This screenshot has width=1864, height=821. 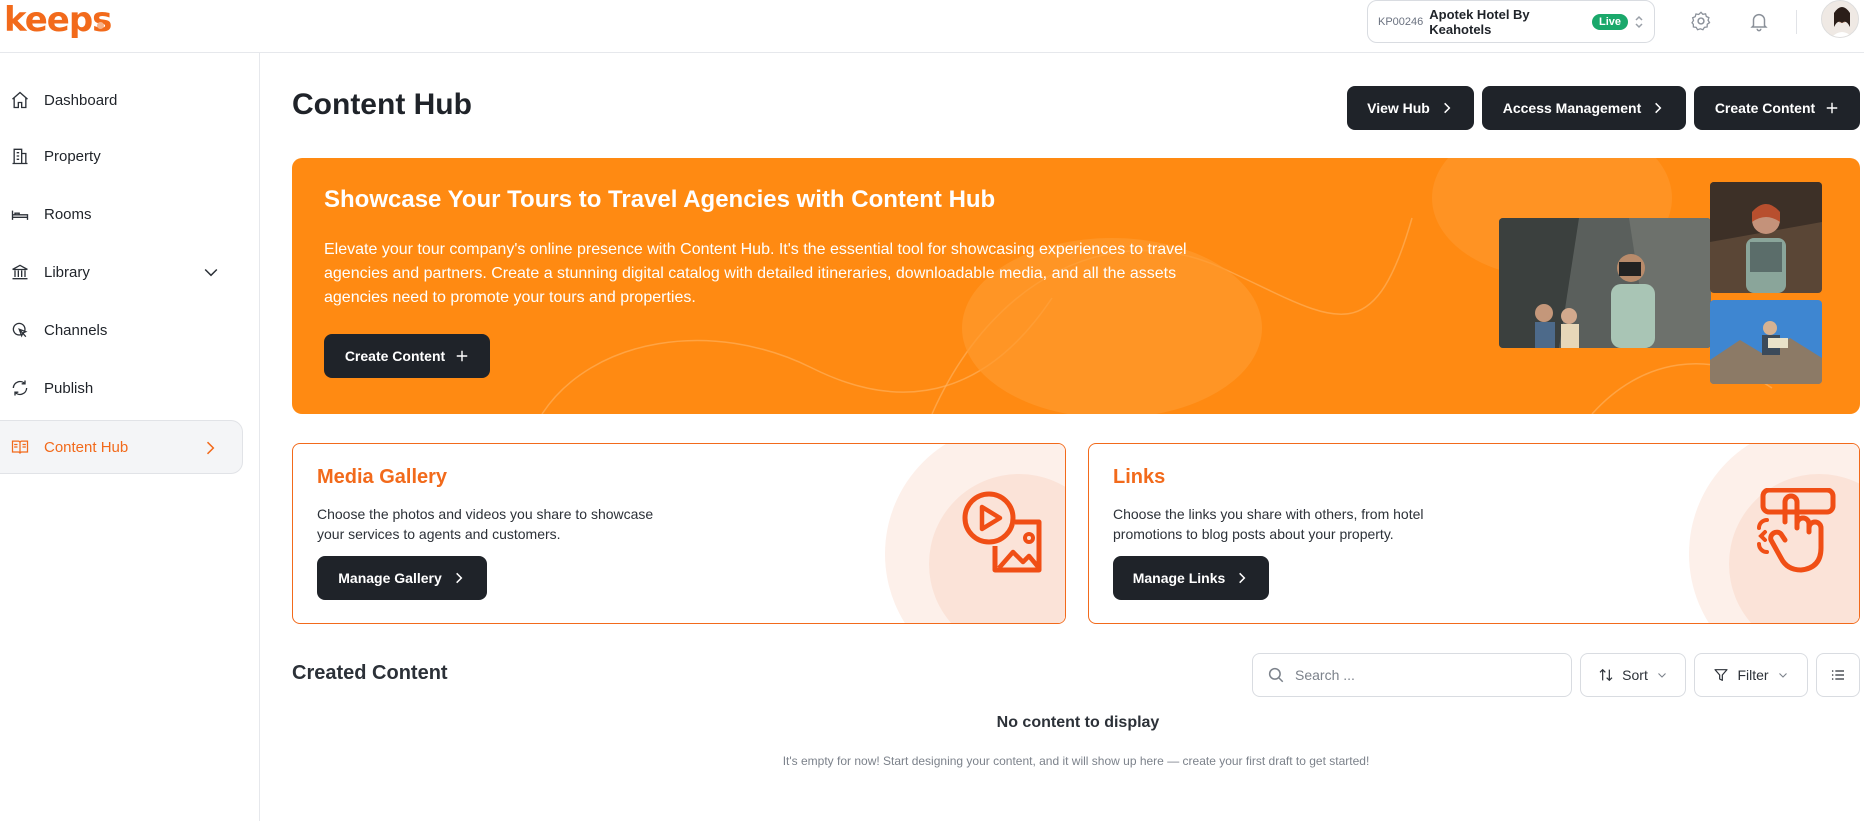 I want to click on sidebar-item-label: Library, so click(x=67, y=272).